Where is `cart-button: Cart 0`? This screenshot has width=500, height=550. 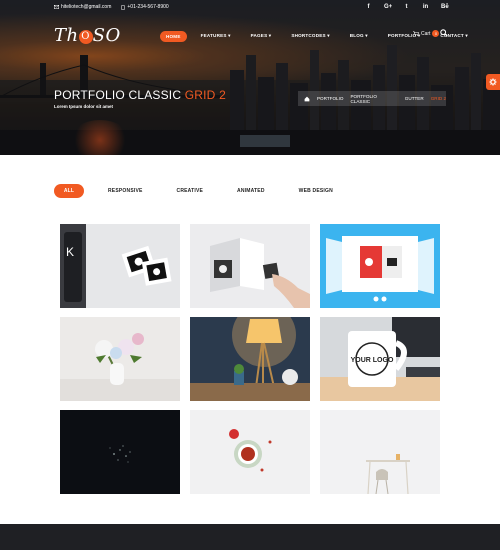
cart-button: Cart 0 is located at coordinates (426, 33).